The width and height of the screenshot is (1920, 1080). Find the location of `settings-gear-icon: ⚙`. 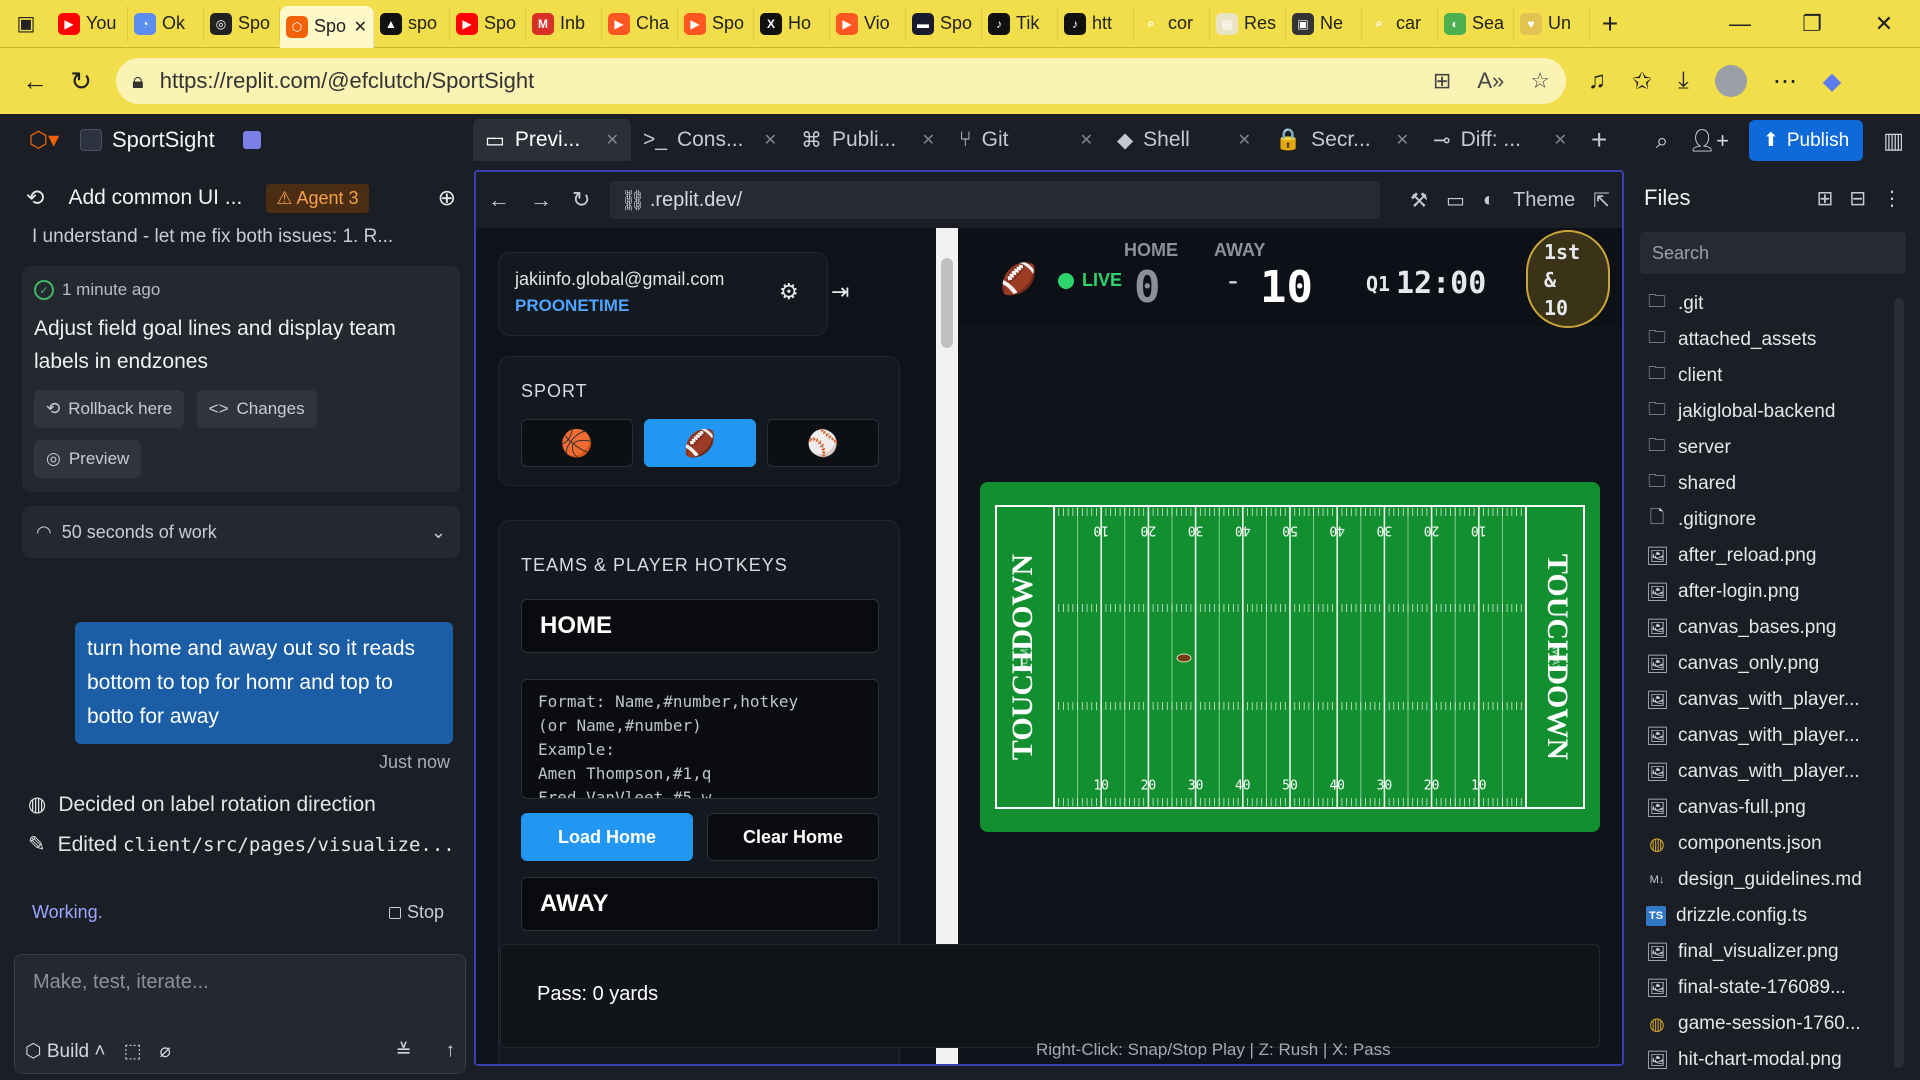

settings-gear-icon: ⚙ is located at coordinates (789, 292).